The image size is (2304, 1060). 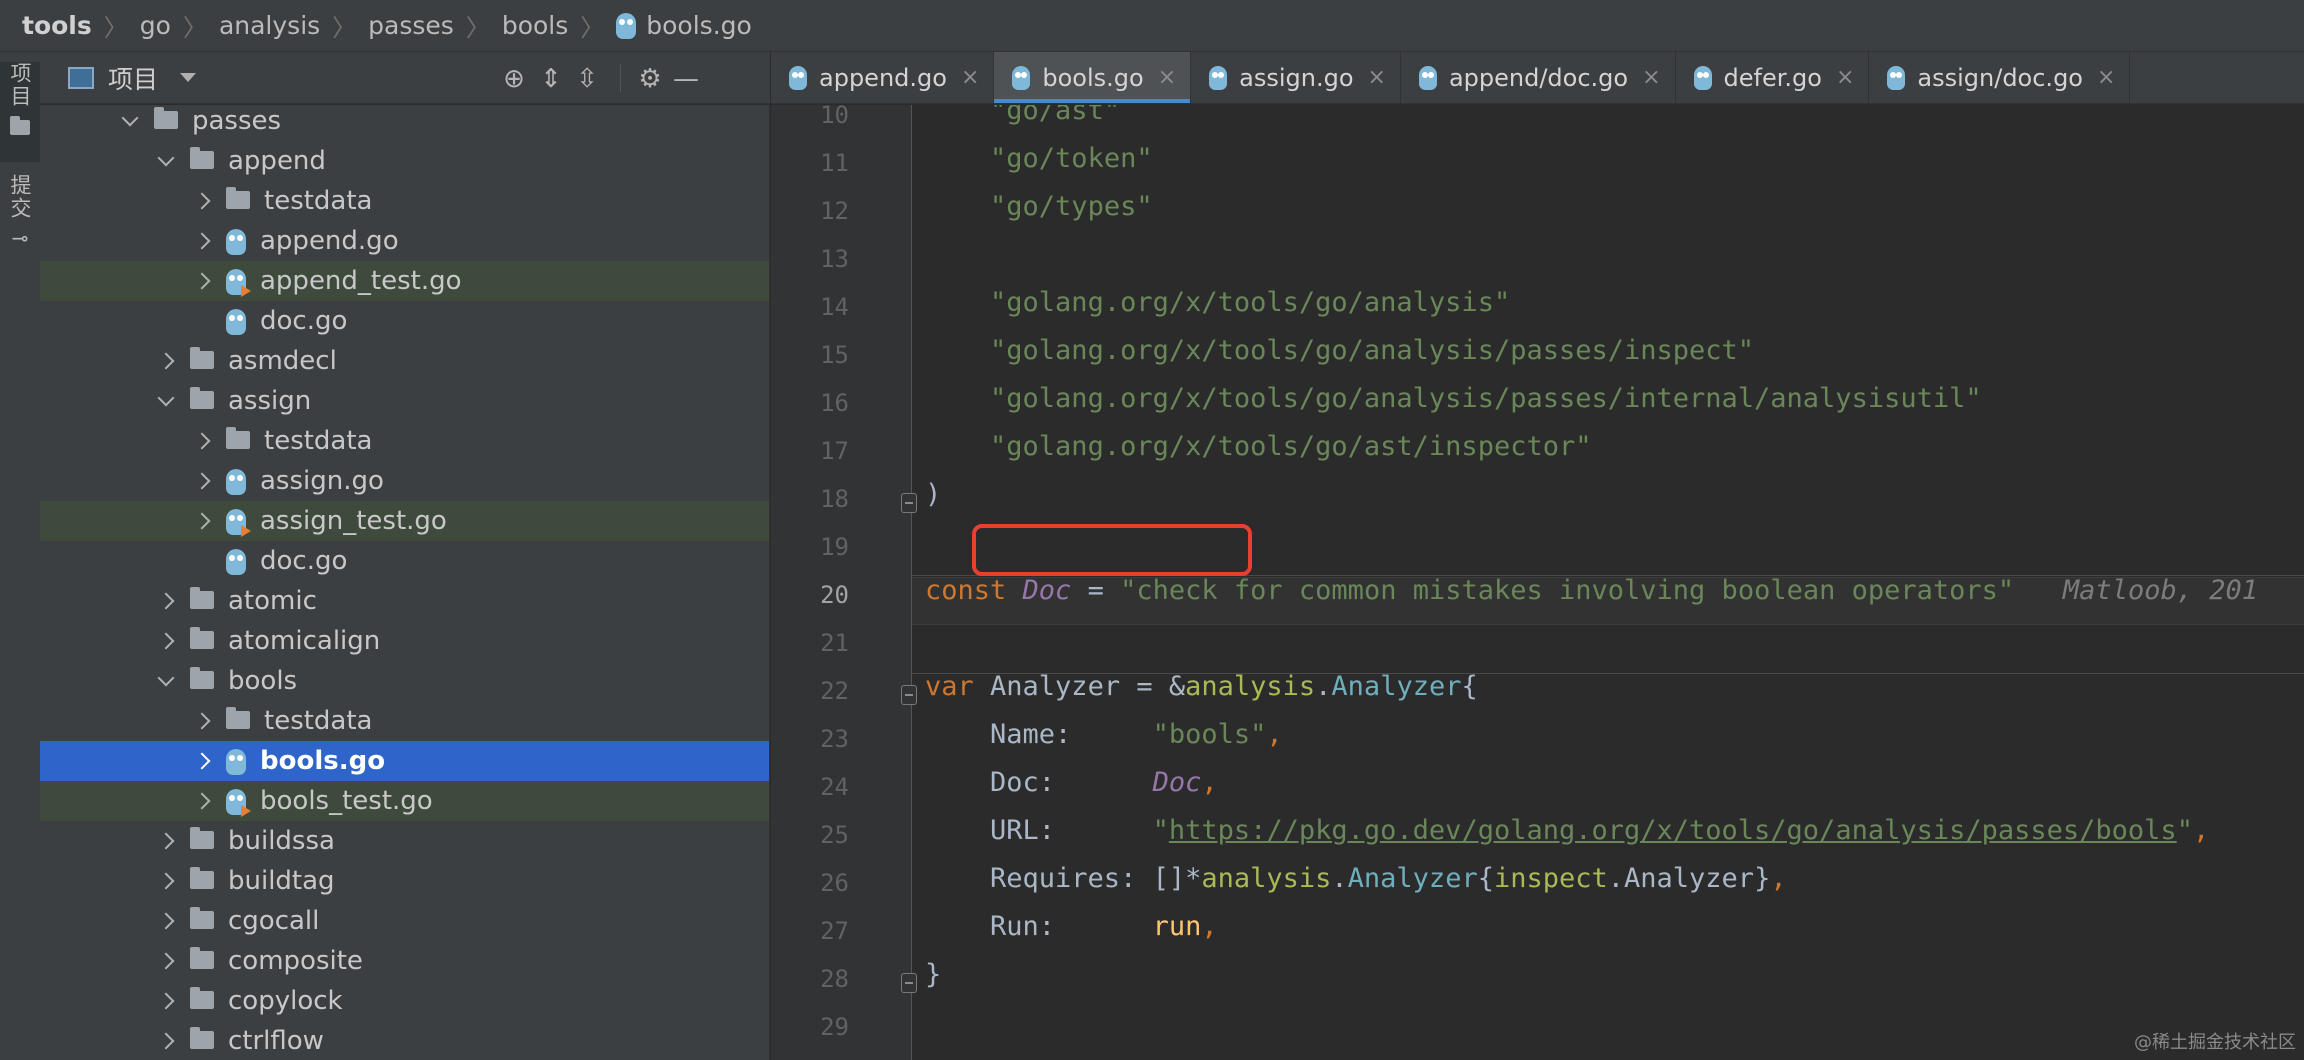 I want to click on tree-row: buildssa, so click(x=404, y=841).